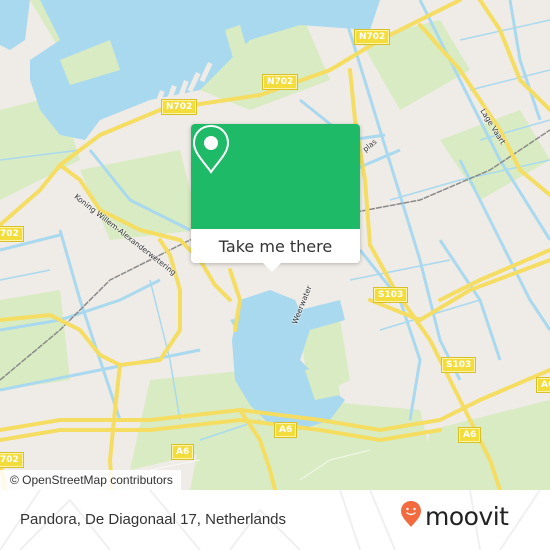  Describe the element at coordinates (272, 267) in the screenshot. I see `popup-pointer` at that location.